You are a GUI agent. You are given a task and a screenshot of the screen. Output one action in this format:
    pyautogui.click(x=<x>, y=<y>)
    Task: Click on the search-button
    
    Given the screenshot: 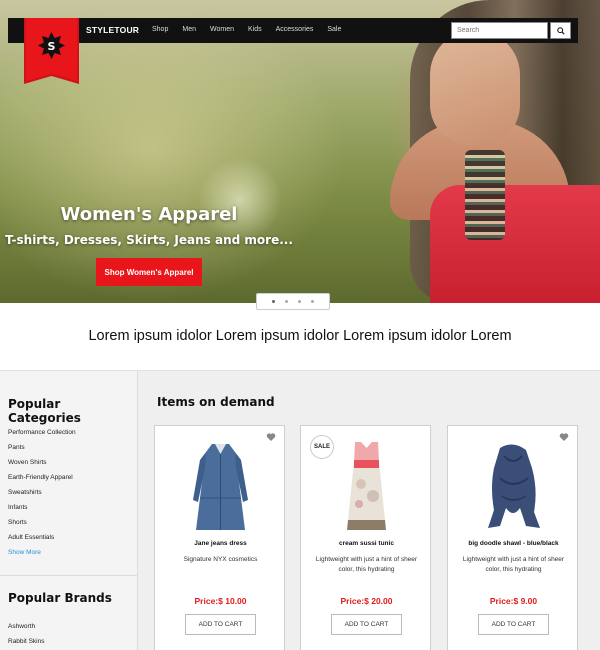 What is the action you would take?
    pyautogui.click(x=560, y=30)
    